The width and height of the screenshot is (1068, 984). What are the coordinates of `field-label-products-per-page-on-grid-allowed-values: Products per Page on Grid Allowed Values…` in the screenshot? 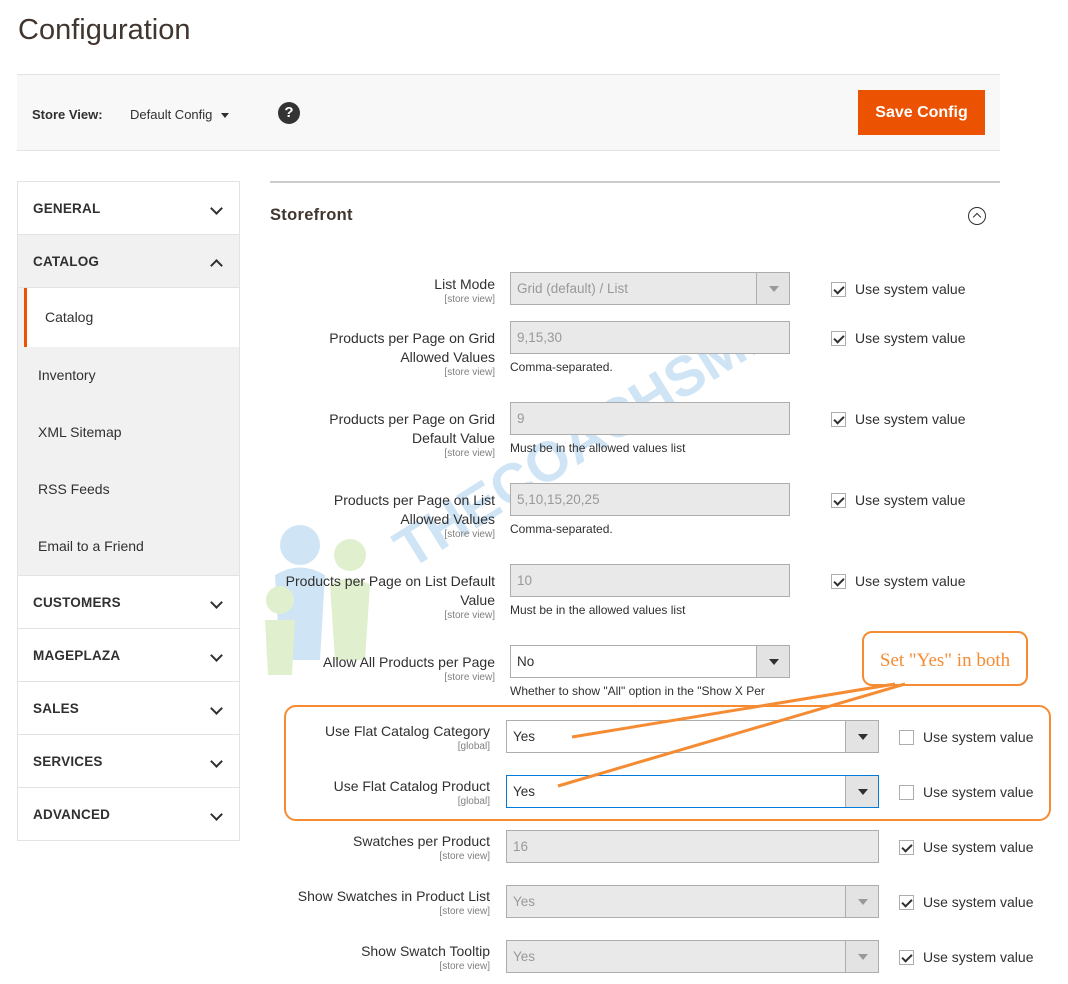 It's located at (400, 353).